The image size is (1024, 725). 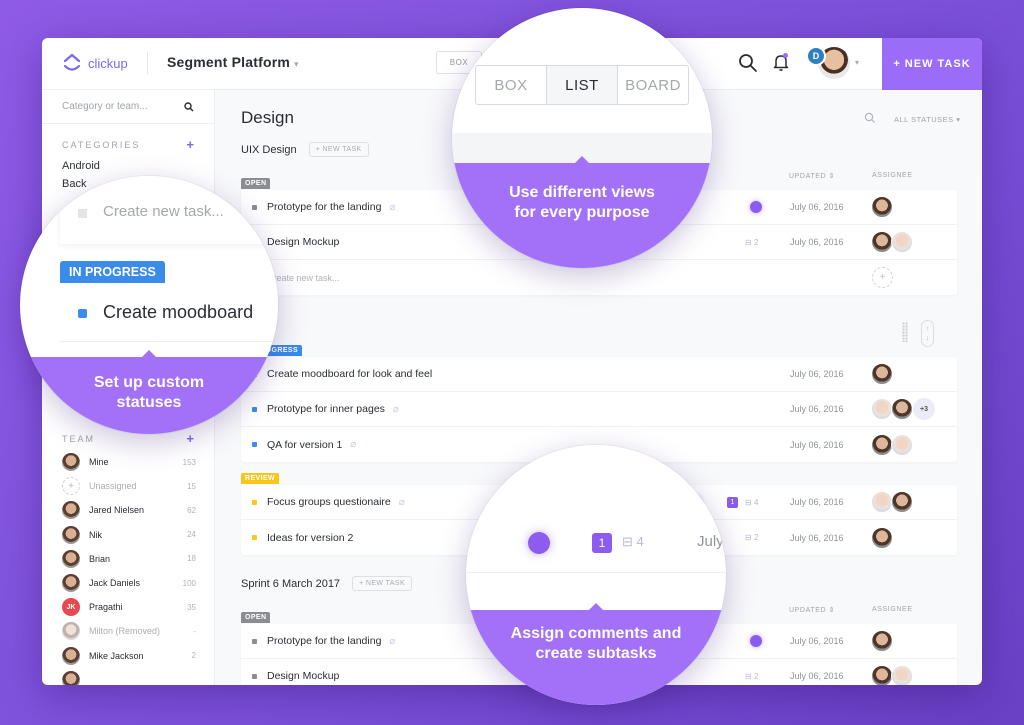 What do you see at coordinates (117, 510) in the screenshot?
I see `member-name: Jared Nielsen` at bounding box center [117, 510].